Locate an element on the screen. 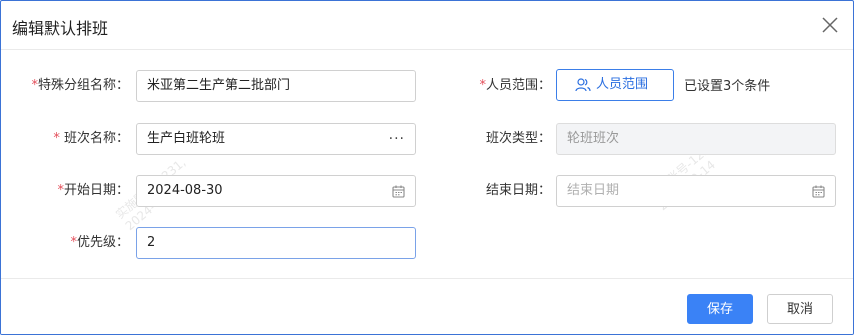  dialog-header: 编辑默认排班 is located at coordinates (427, 25).